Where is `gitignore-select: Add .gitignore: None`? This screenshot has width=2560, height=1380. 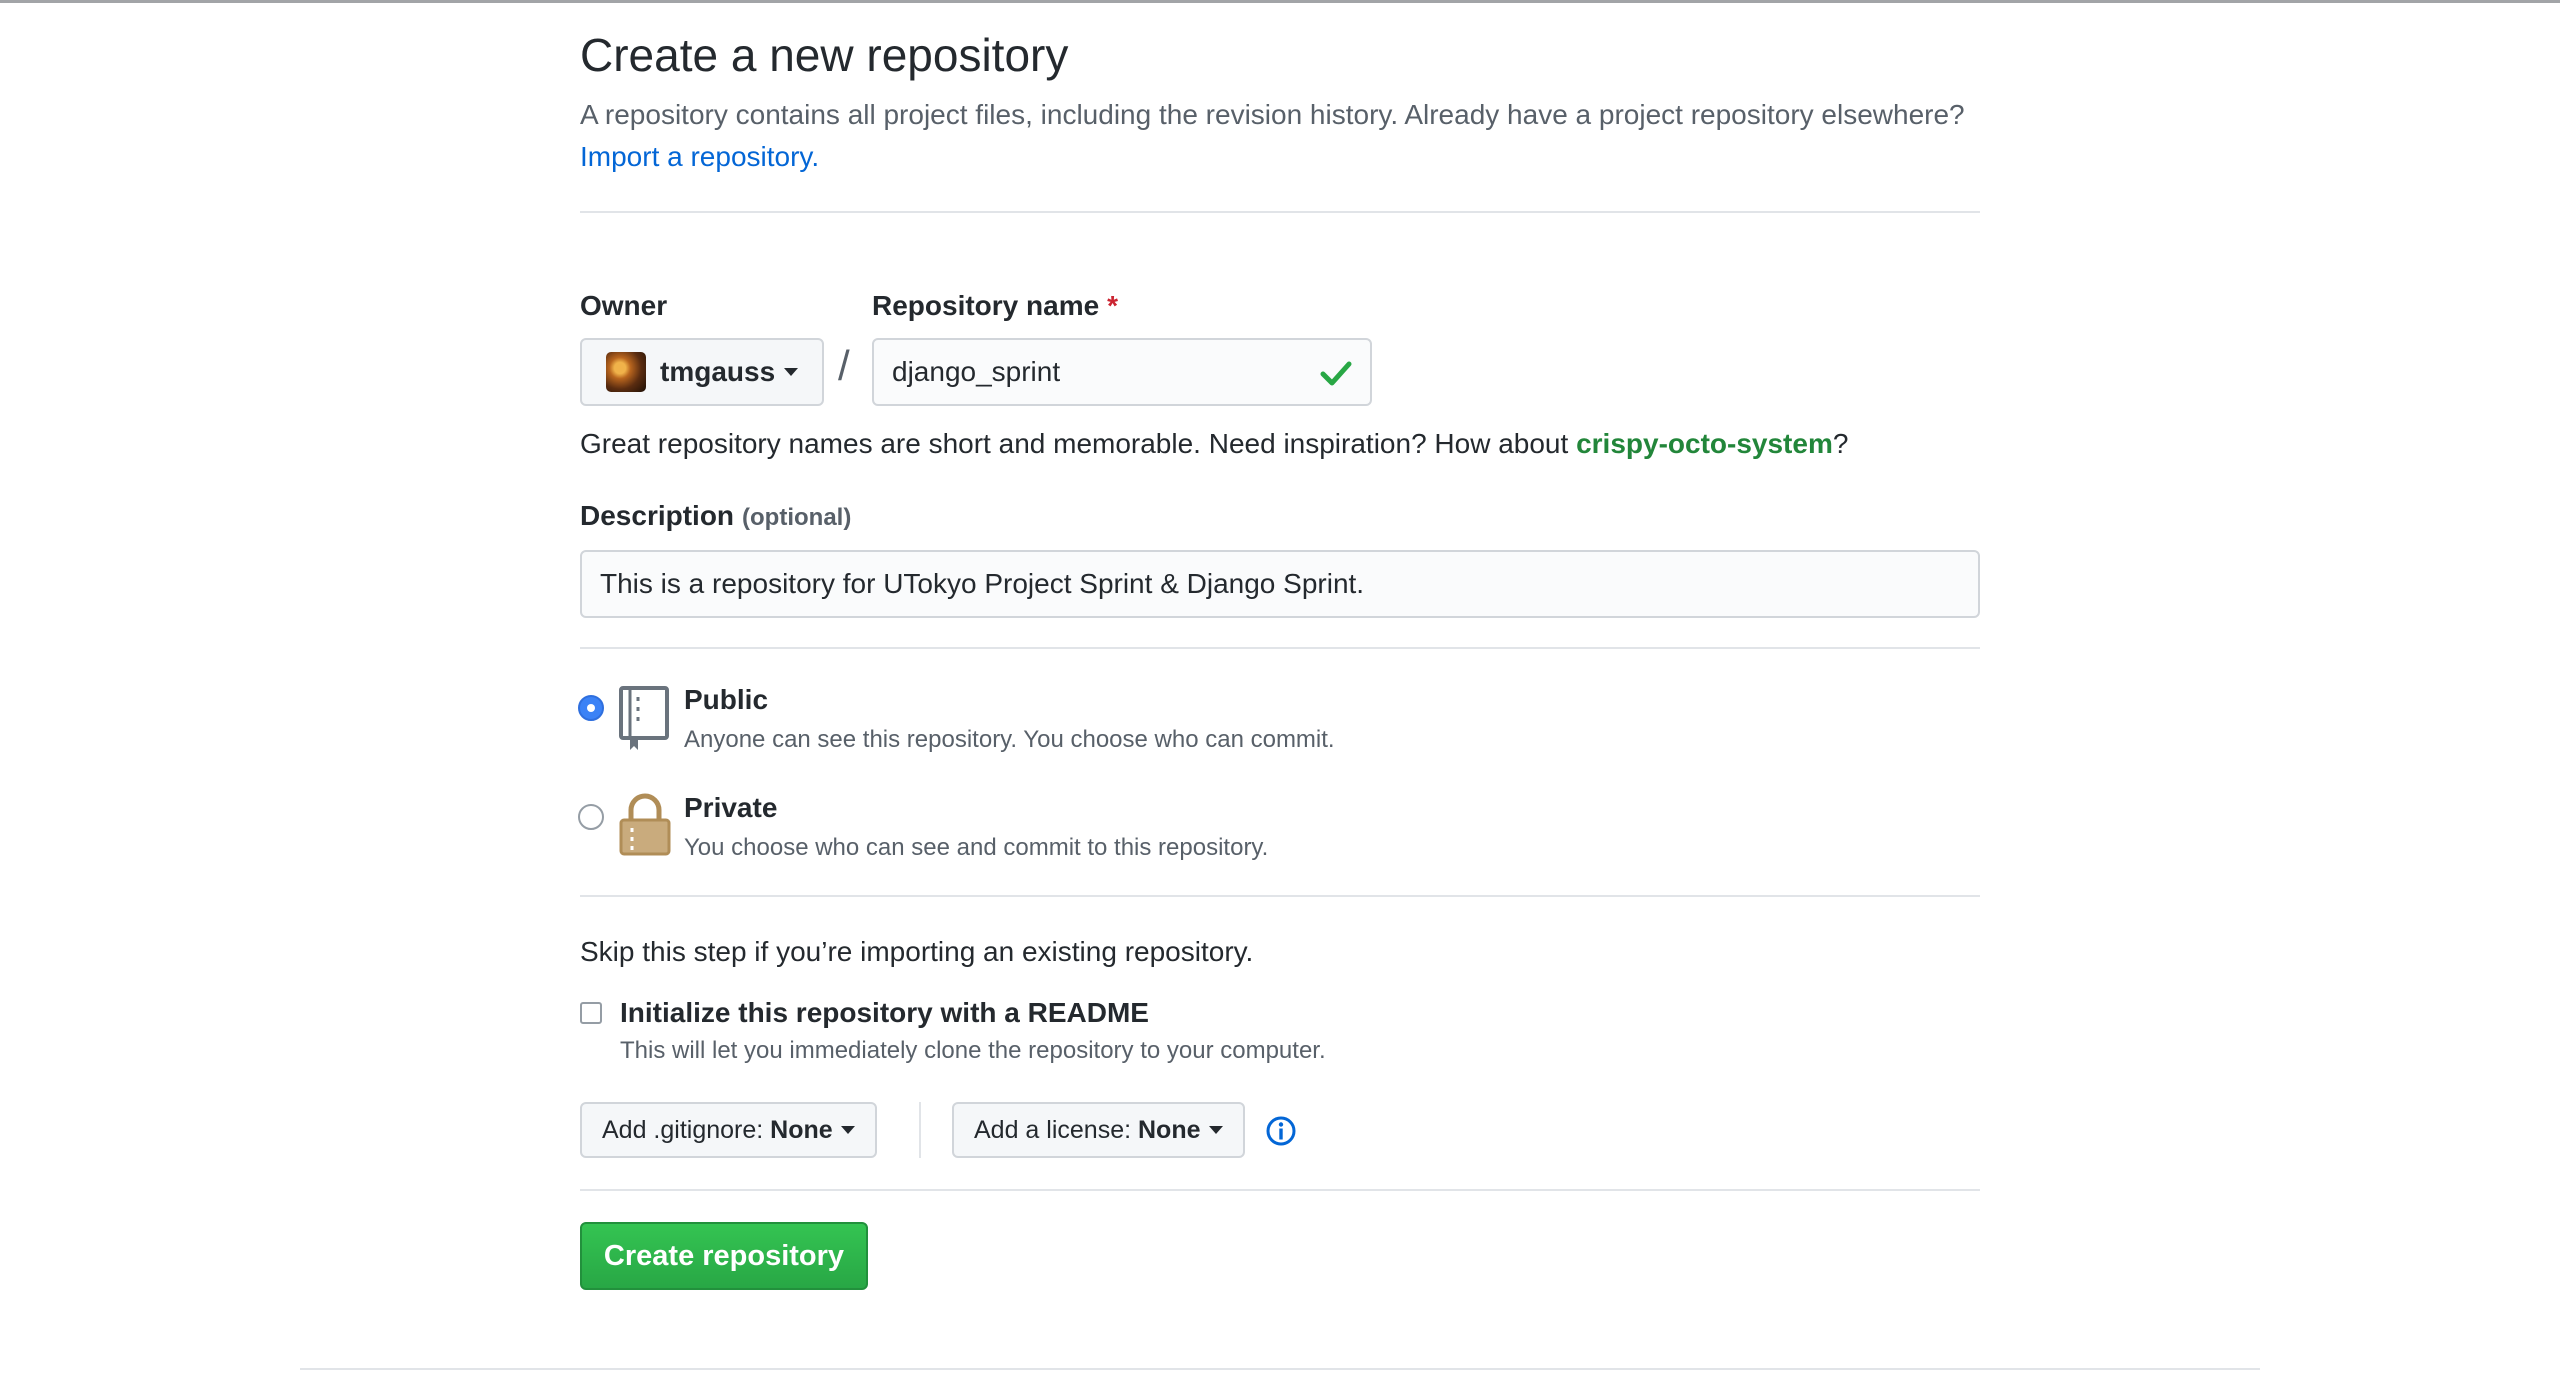
gitignore-select: Add .gitignore: None is located at coordinates (728, 1130).